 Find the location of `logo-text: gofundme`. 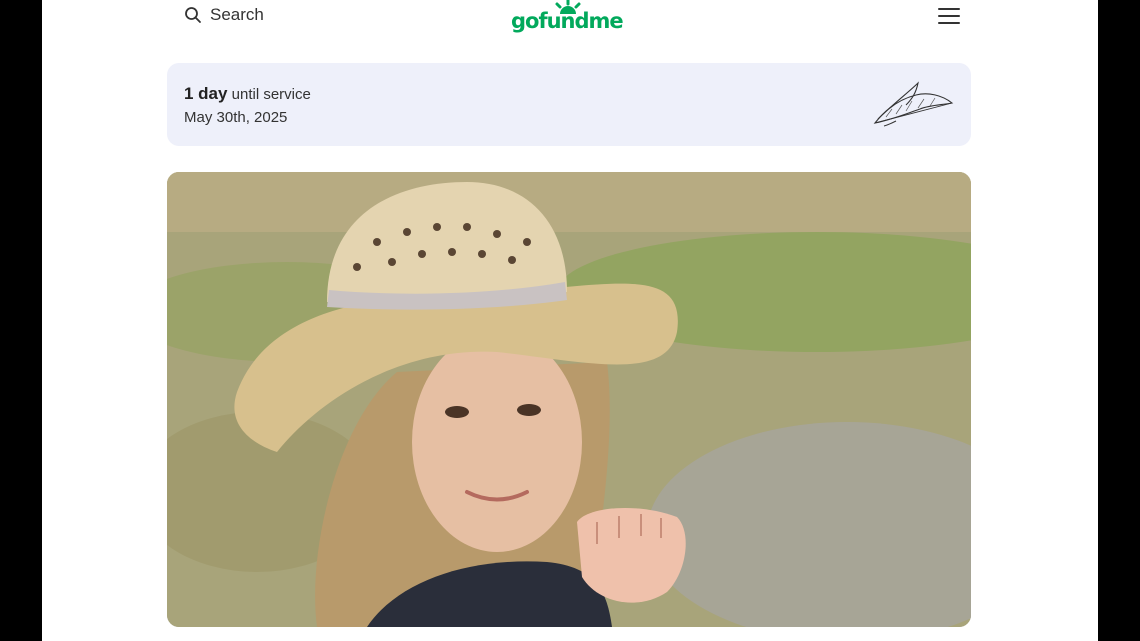

logo-text: gofundme is located at coordinates (567, 21).